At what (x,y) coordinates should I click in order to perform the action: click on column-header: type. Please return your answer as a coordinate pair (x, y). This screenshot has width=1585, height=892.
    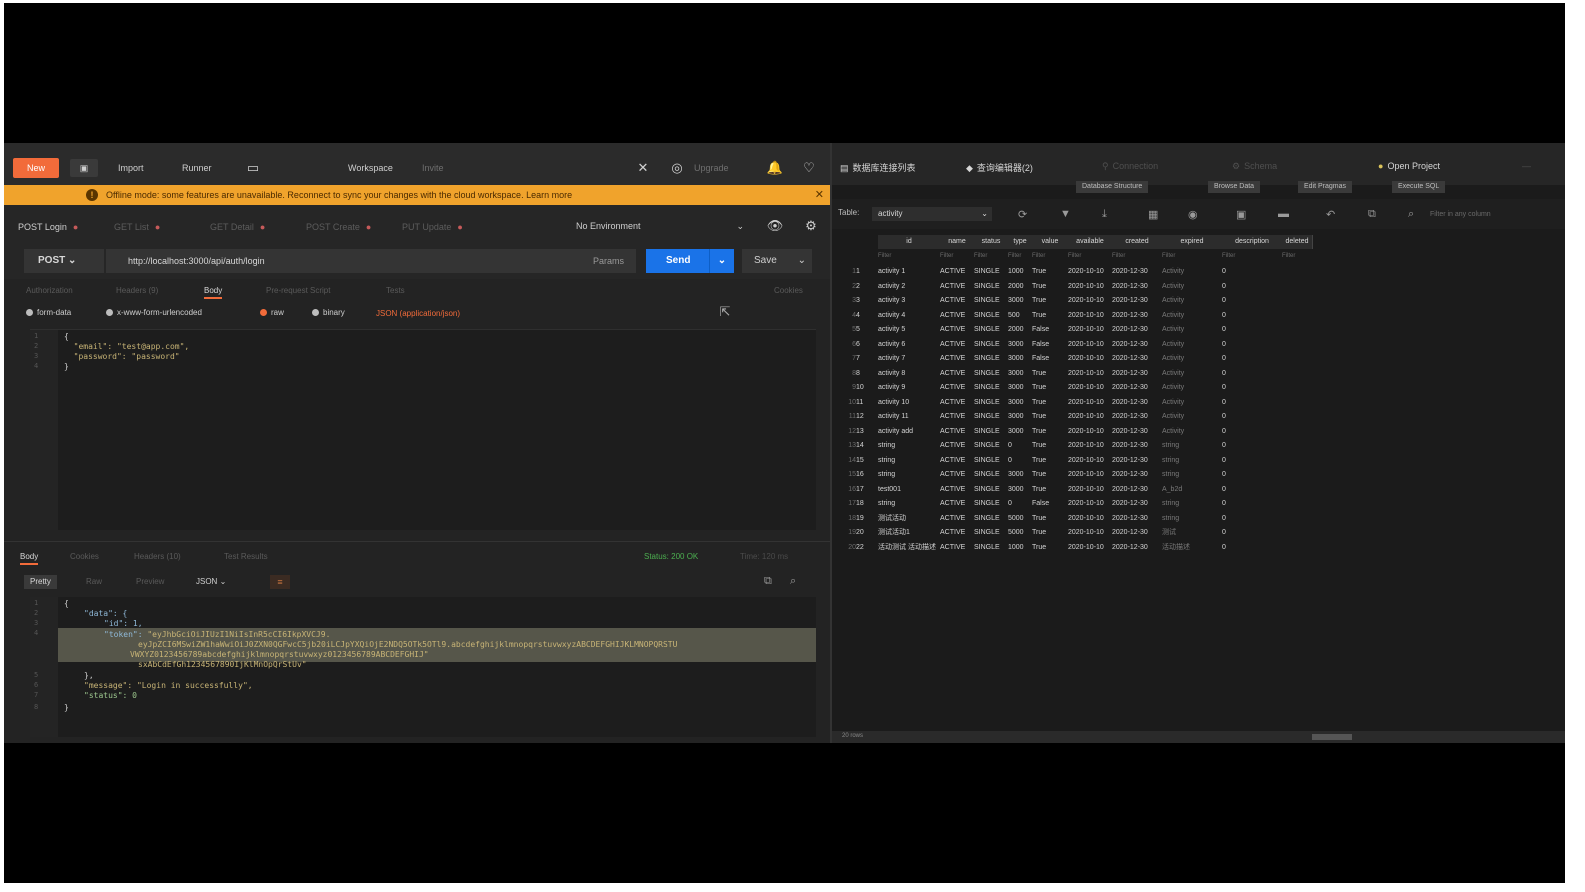
    Looking at the image, I should click on (1020, 242).